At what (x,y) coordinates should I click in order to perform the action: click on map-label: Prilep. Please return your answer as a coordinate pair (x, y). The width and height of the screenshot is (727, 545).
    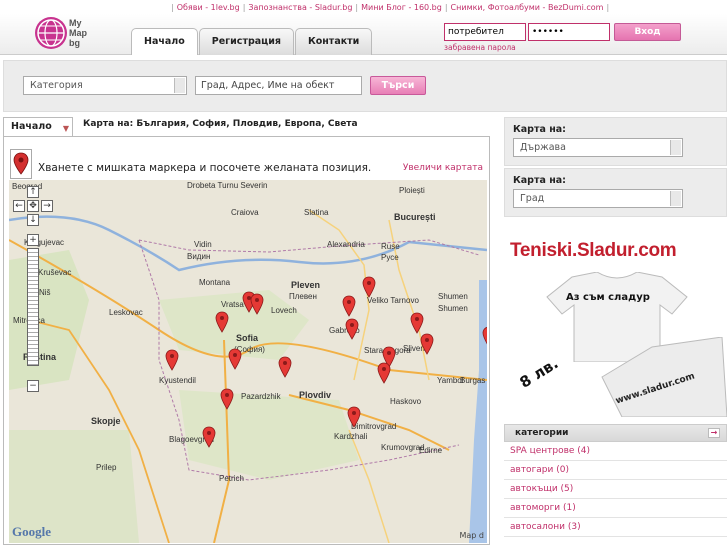
    Looking at the image, I should click on (106, 467).